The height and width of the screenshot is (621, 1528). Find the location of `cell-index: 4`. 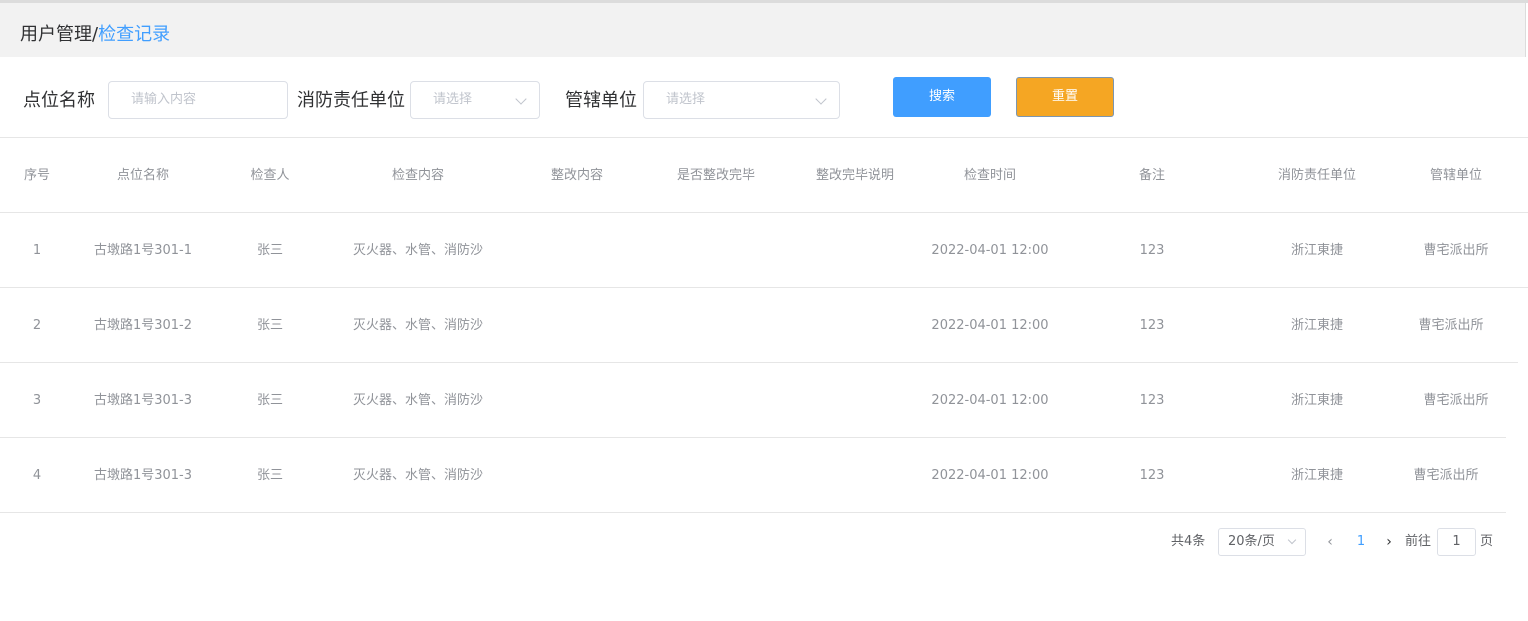

cell-index: 4 is located at coordinates (37, 475).